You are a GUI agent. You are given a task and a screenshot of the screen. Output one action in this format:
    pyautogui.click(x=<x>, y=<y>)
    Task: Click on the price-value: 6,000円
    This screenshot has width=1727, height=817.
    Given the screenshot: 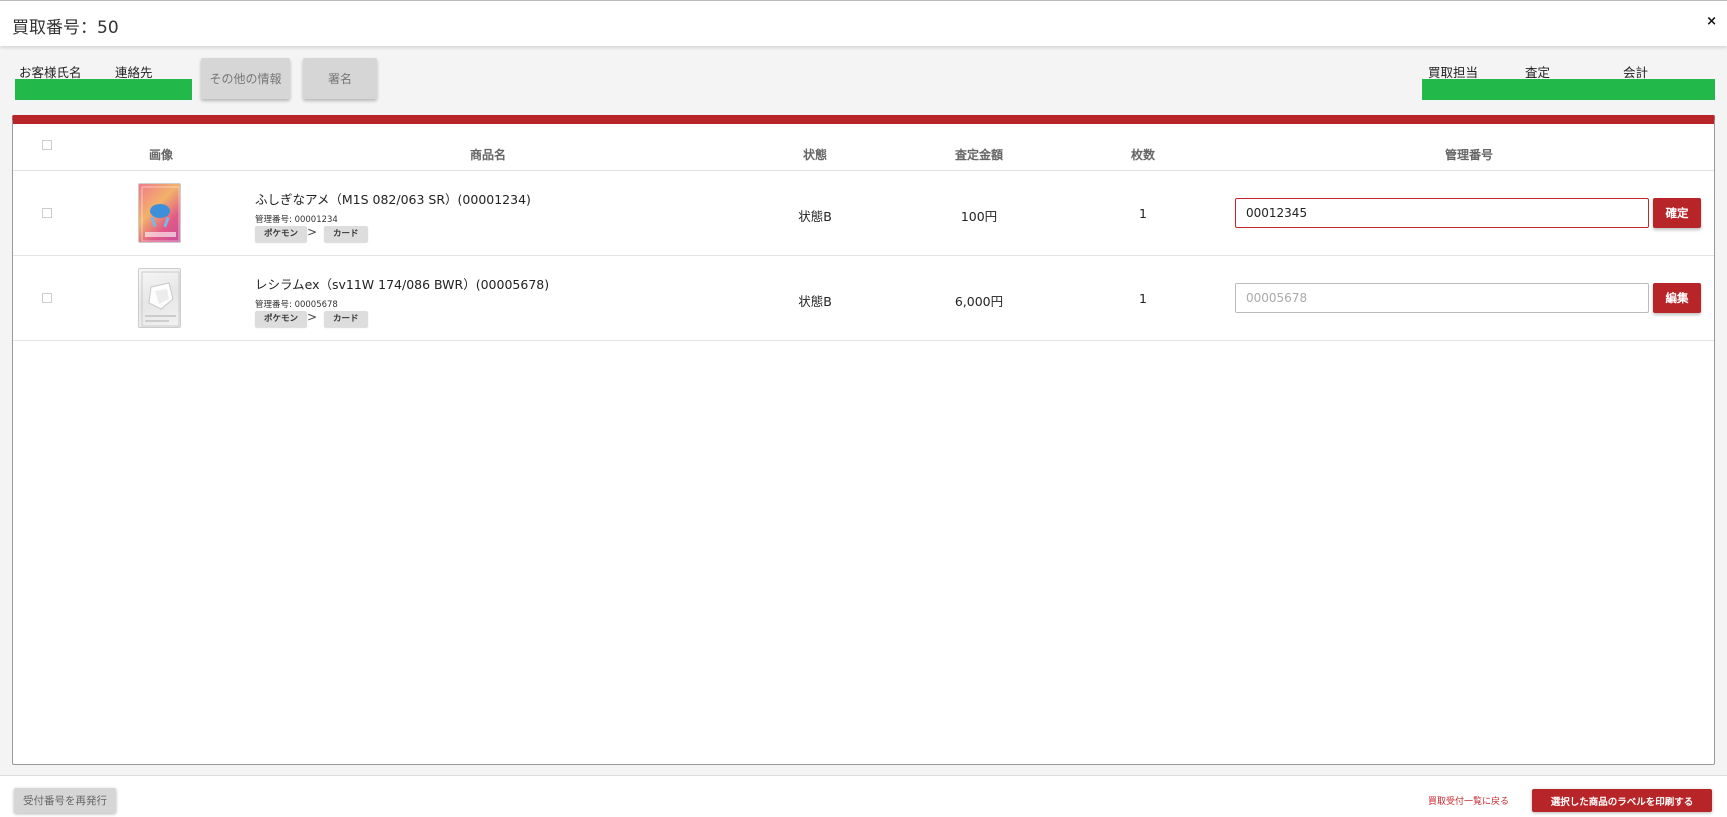 What is the action you would take?
    pyautogui.click(x=979, y=301)
    